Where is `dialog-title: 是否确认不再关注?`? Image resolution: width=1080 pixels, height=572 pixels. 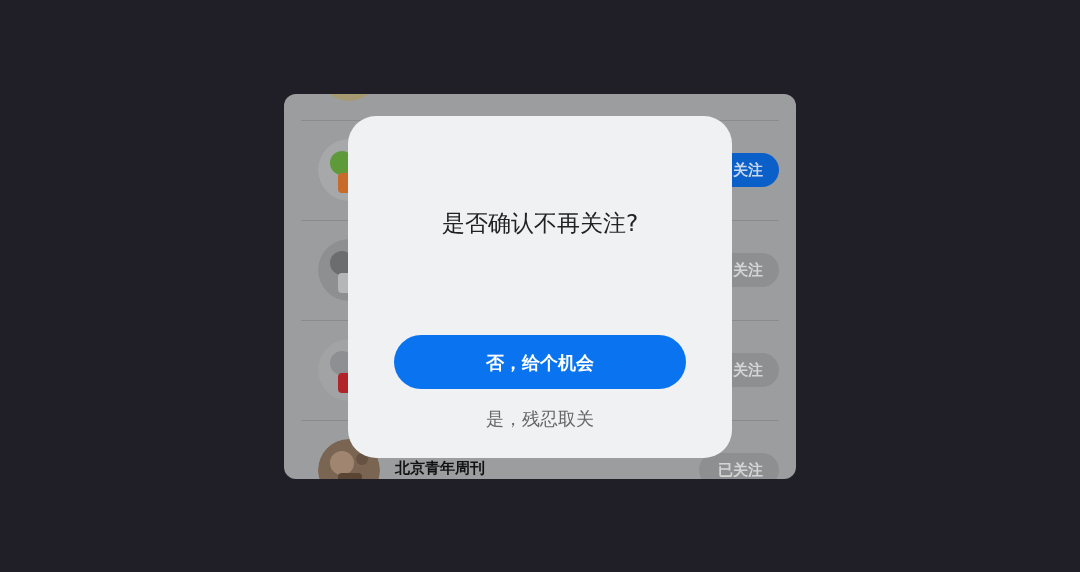 dialog-title: 是否确认不再关注? is located at coordinates (540, 223).